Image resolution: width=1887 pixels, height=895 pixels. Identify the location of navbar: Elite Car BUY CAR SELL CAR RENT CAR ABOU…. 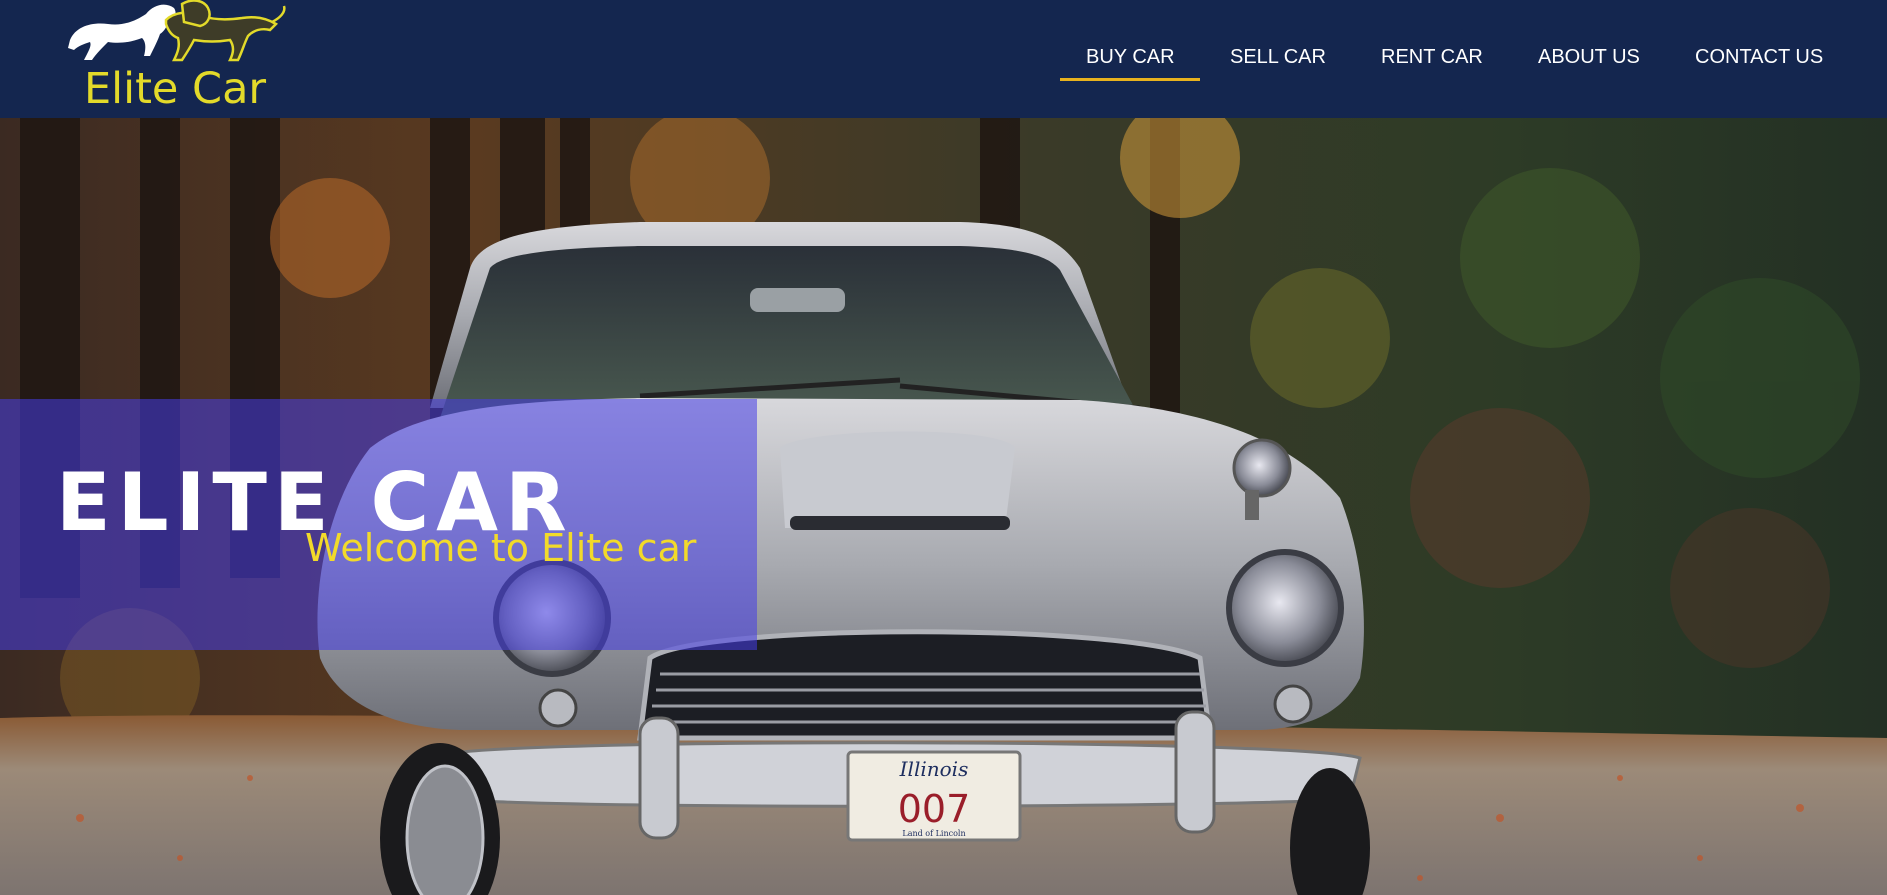
(943, 59).